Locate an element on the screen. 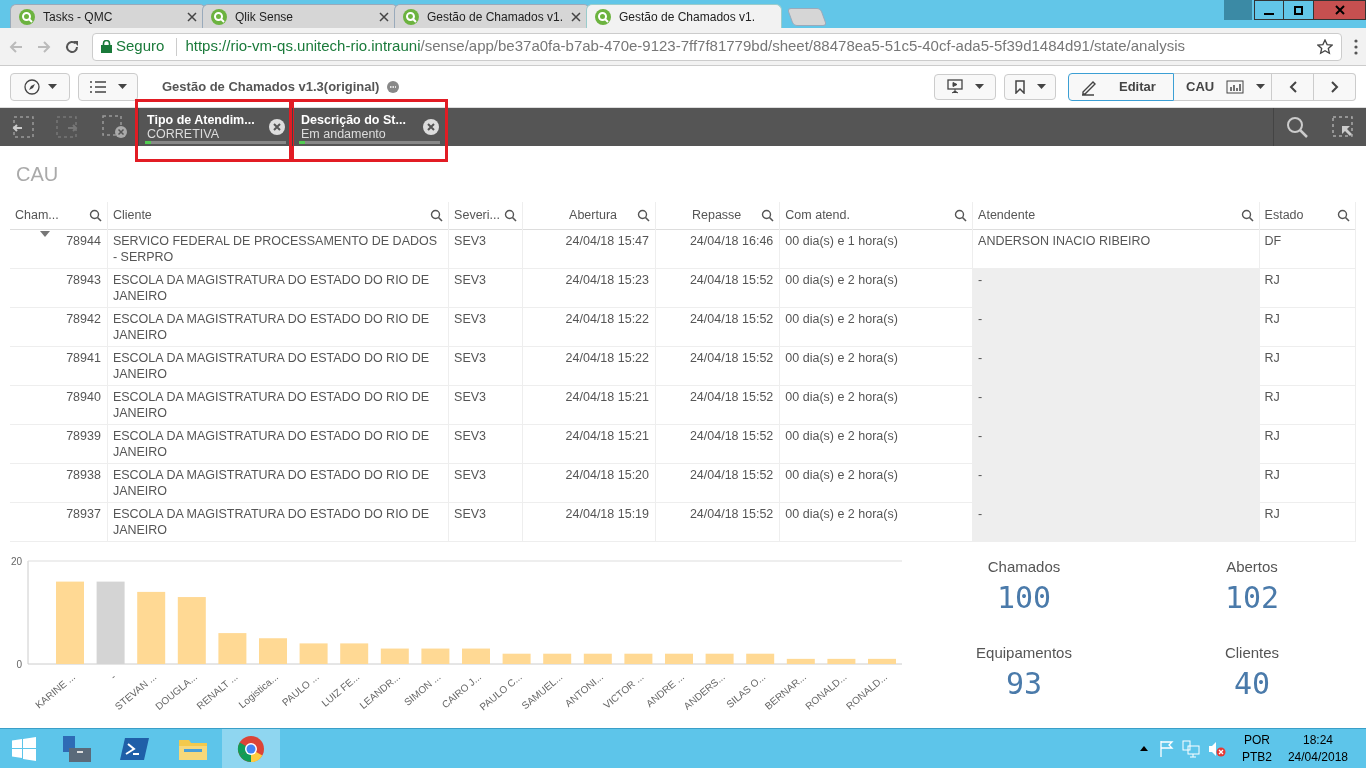 Image resolution: width=1366 pixels, height=768 pixels. selection-chip: Tipo de Atendim... CORRETIVA is located at coordinates (215, 127).